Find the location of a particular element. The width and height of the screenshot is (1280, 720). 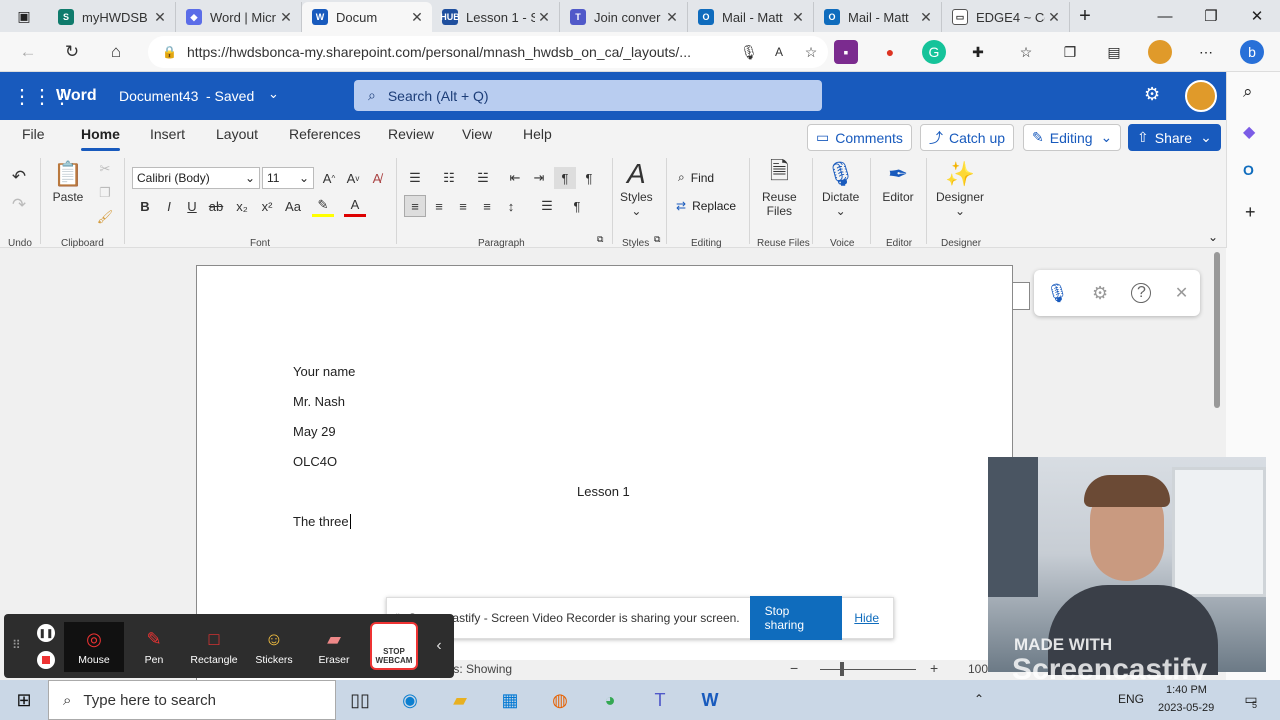

align-right-icon: ≡ is located at coordinates (463, 206).